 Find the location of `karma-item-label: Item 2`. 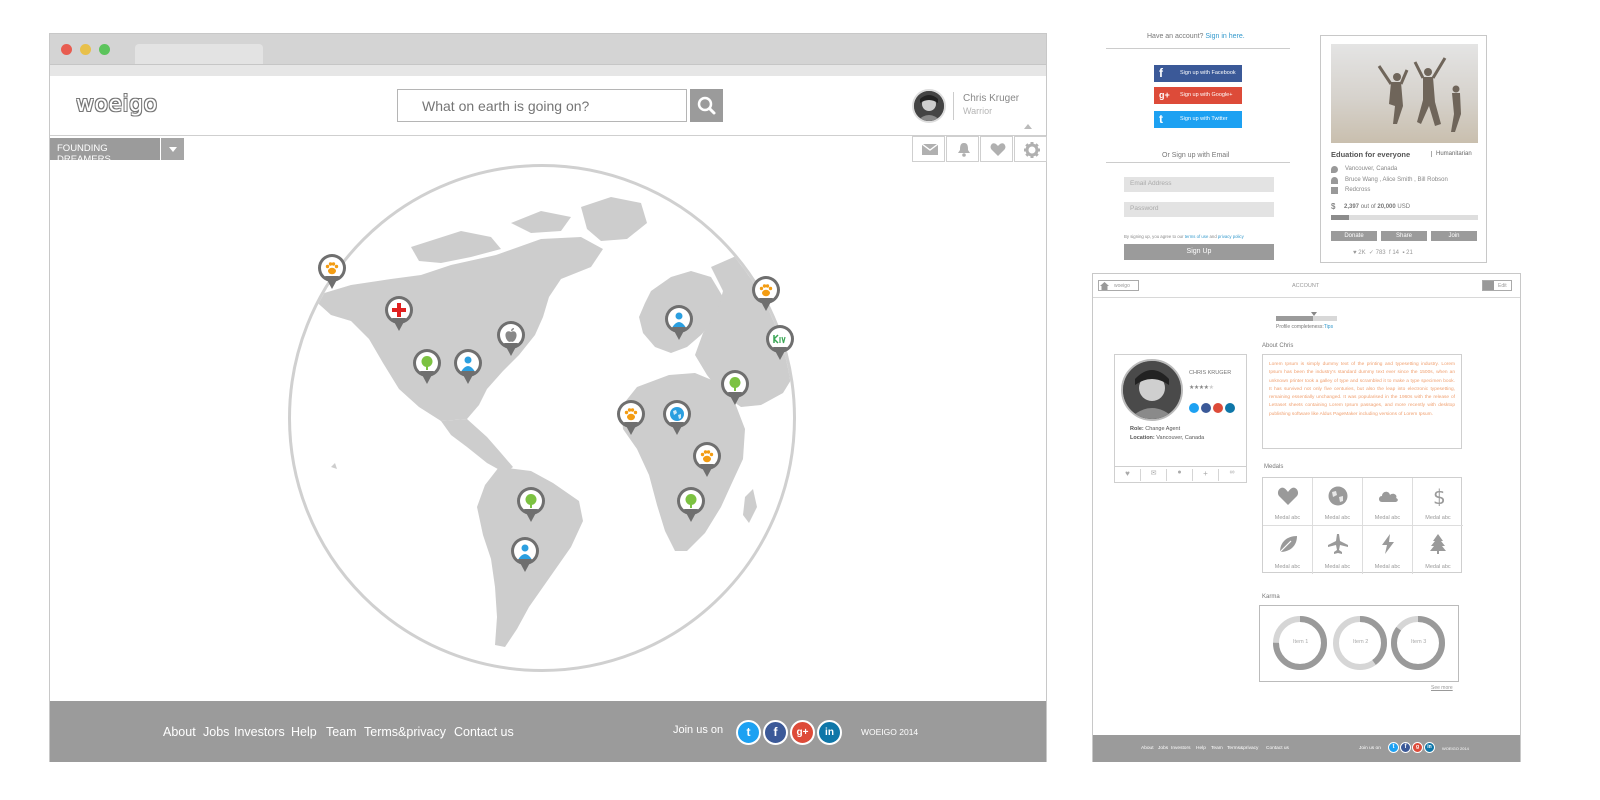

karma-item-label: Item 2 is located at coordinates (1361, 642).